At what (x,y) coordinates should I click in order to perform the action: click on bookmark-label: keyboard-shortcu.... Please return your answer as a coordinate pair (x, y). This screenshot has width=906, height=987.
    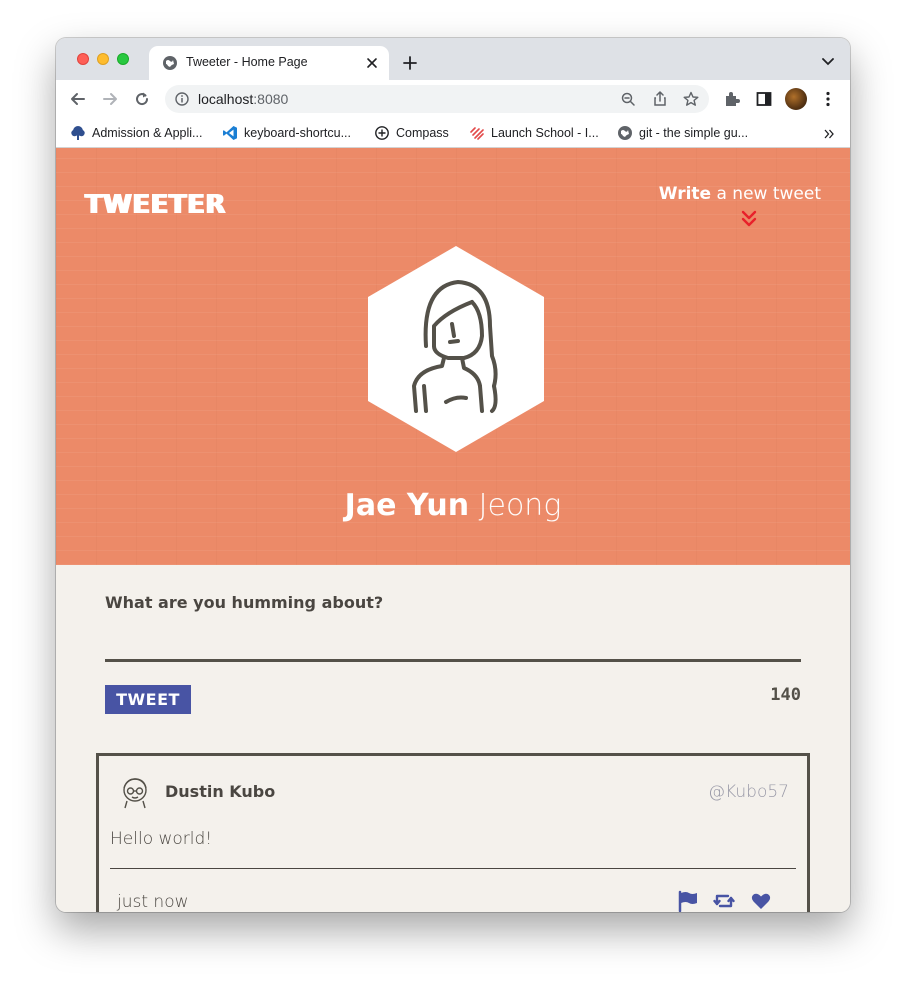
    Looking at the image, I should click on (297, 133).